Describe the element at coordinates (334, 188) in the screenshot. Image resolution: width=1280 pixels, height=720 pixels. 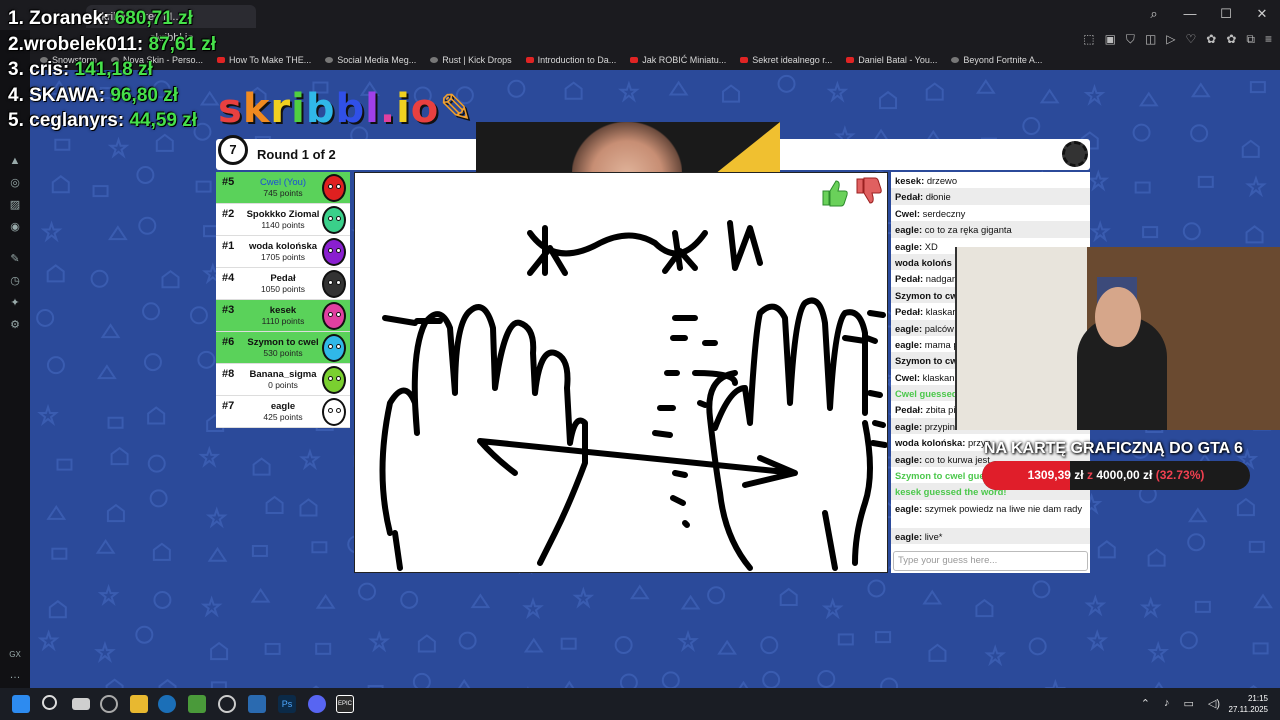
I see `player-avatar` at that location.